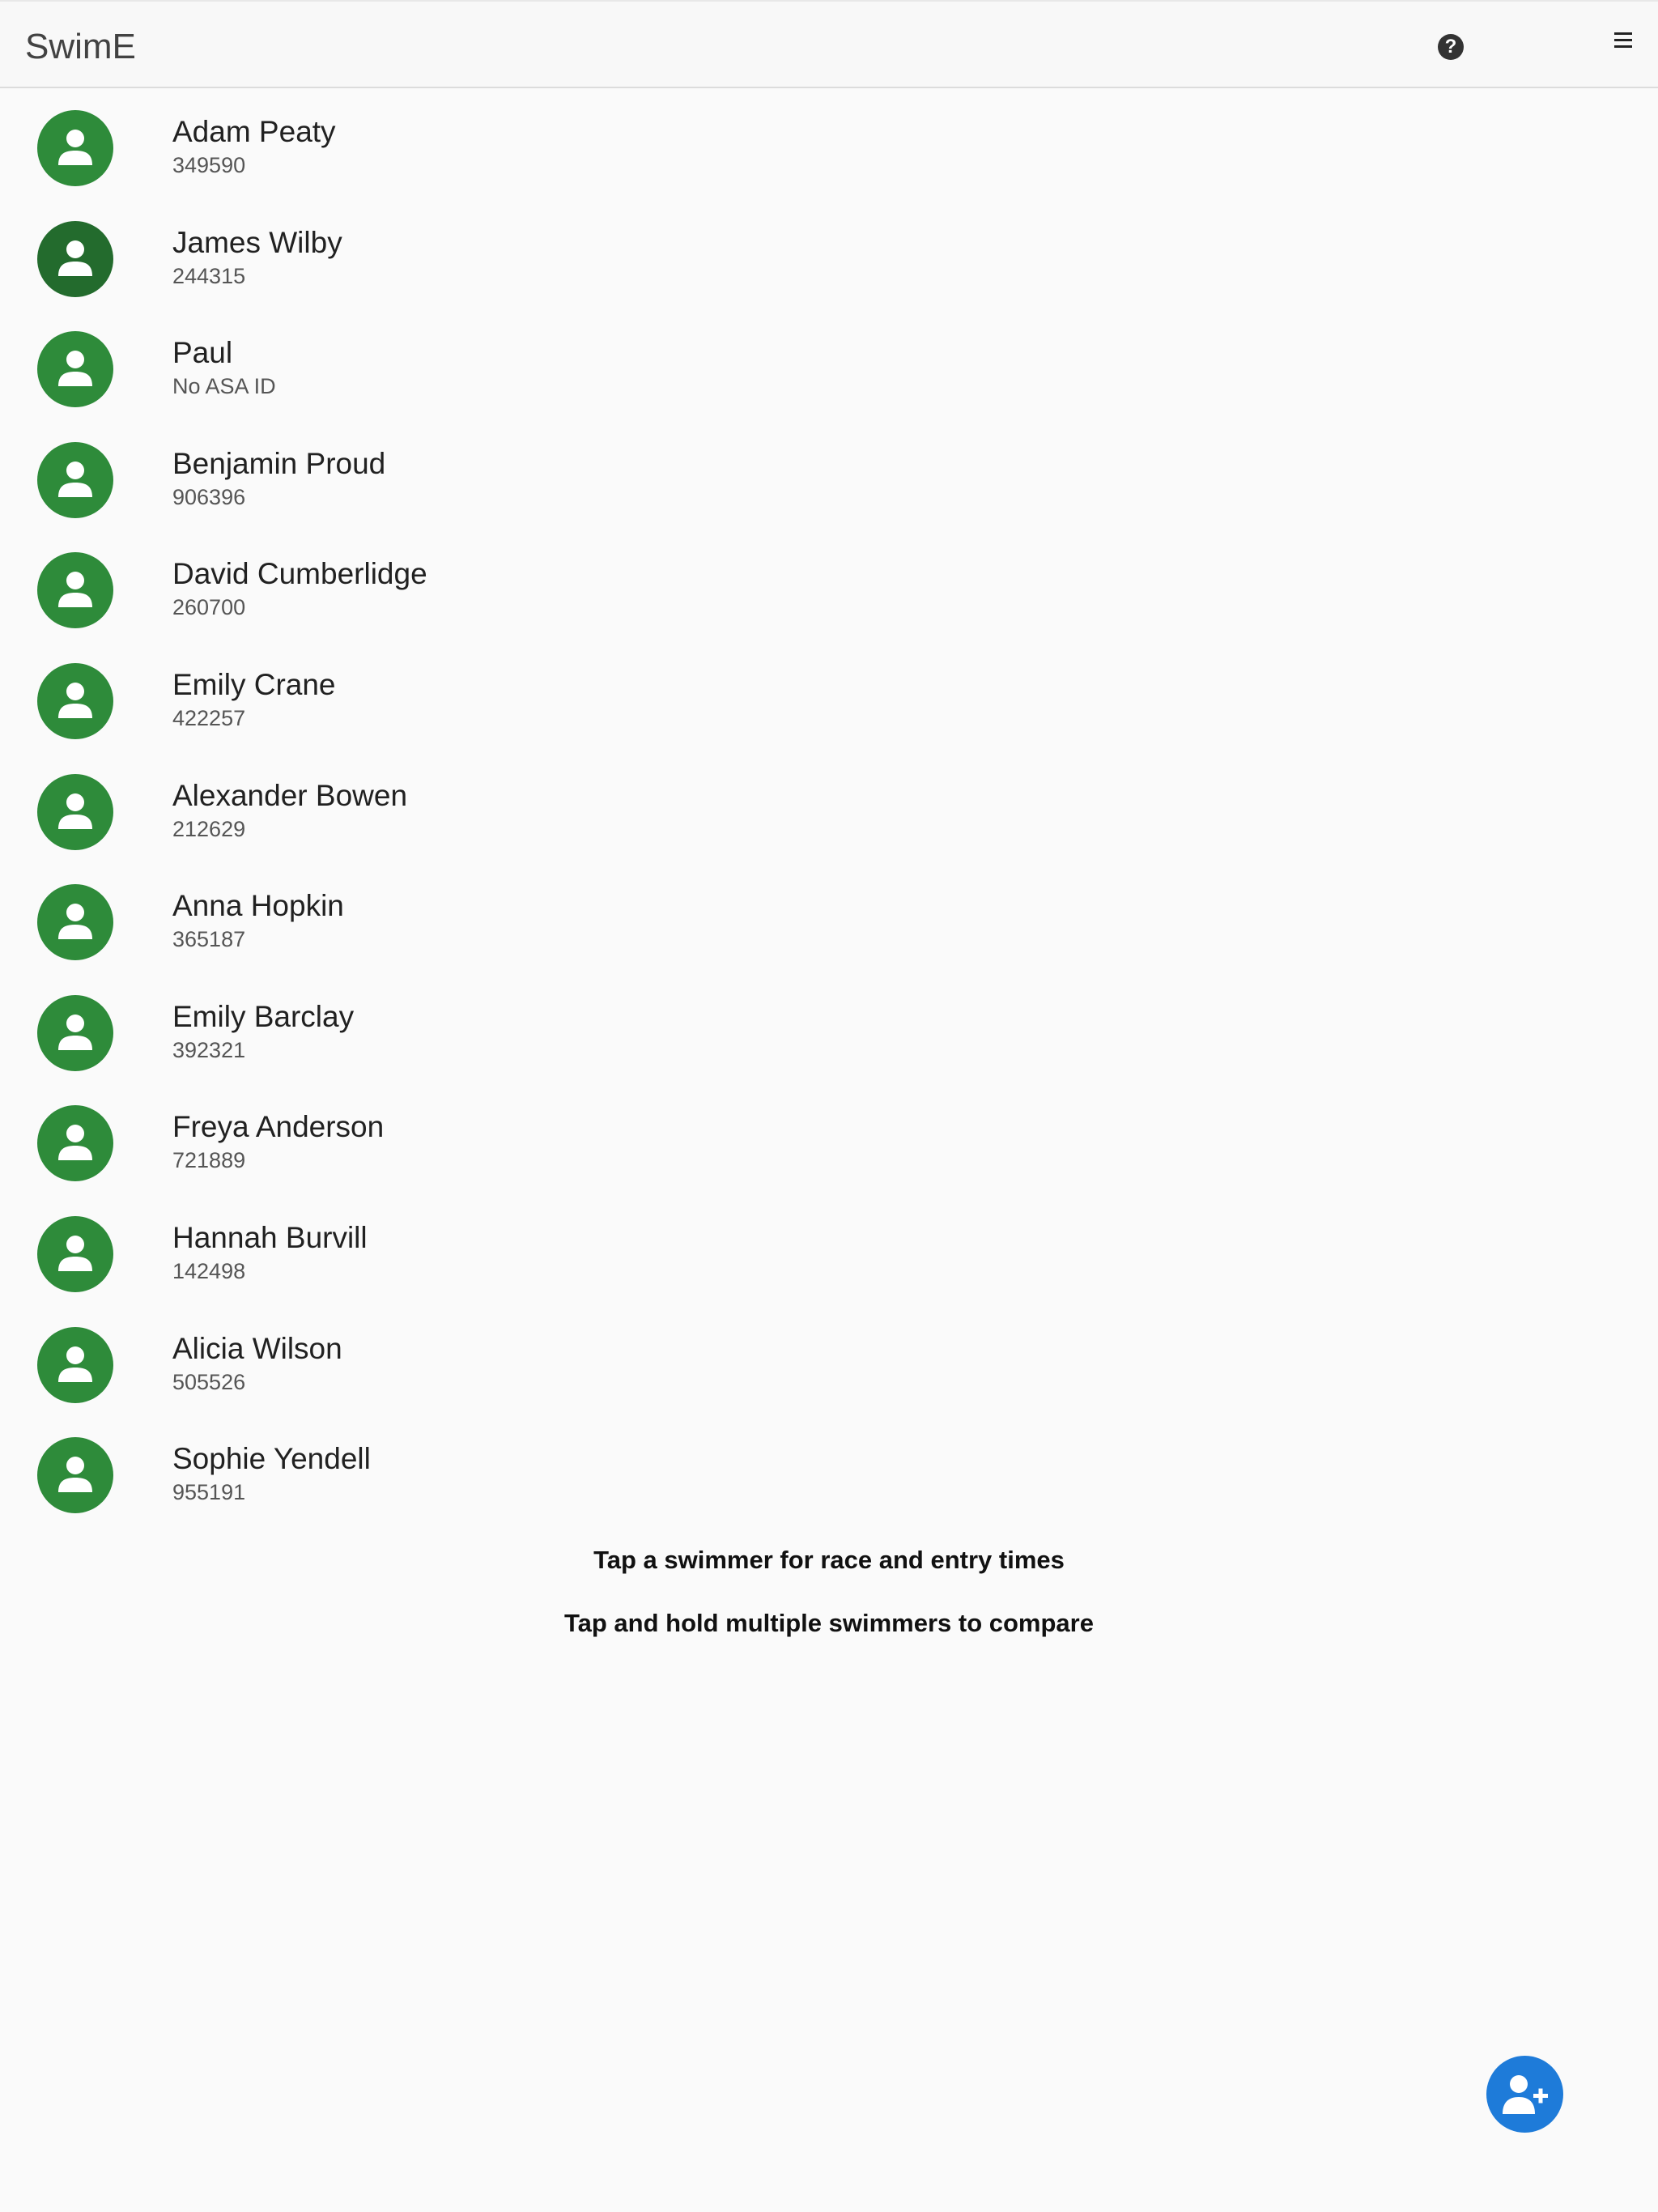  I want to click on swimmer-asa-id: 260700, so click(209, 607).